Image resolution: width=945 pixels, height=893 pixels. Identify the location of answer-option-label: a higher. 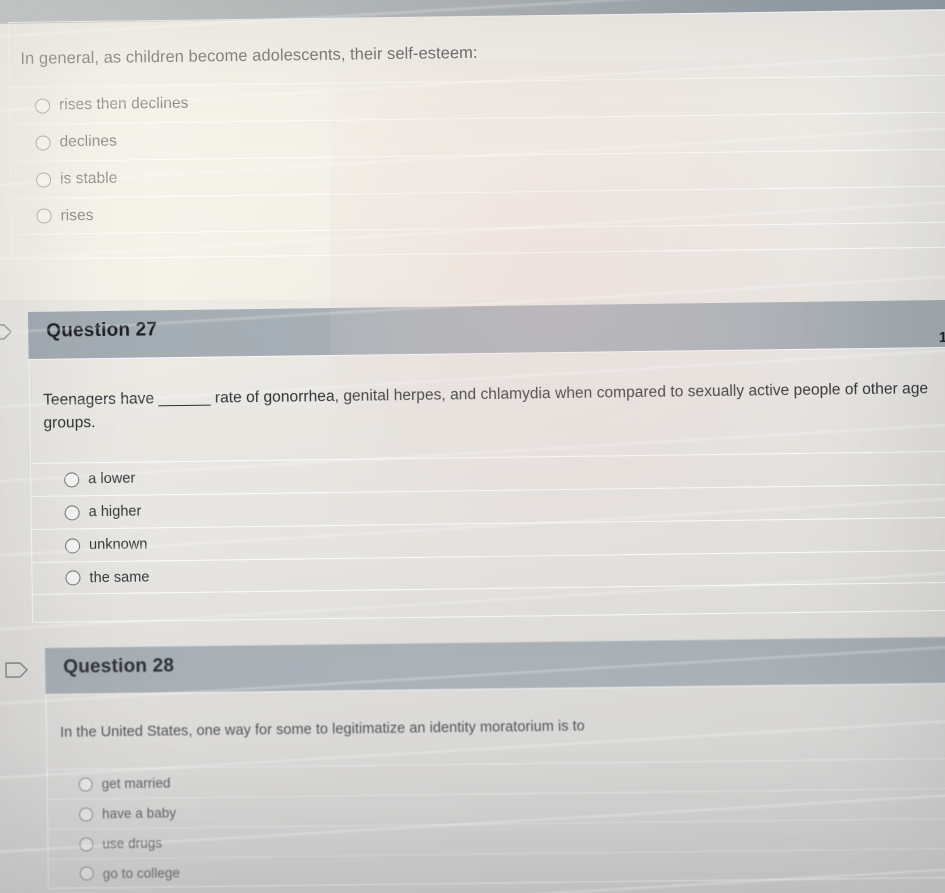
(115, 512).